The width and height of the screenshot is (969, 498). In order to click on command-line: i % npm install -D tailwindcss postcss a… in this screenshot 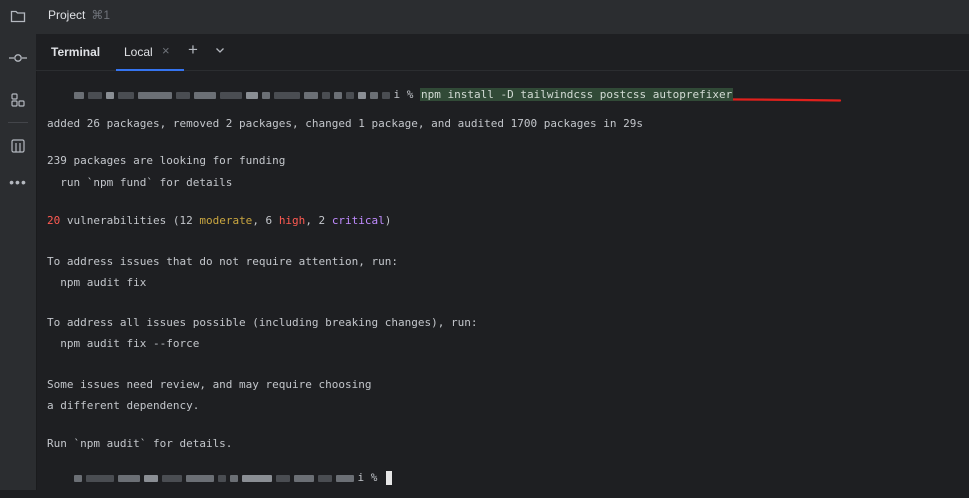, I will do `click(390, 94)`.